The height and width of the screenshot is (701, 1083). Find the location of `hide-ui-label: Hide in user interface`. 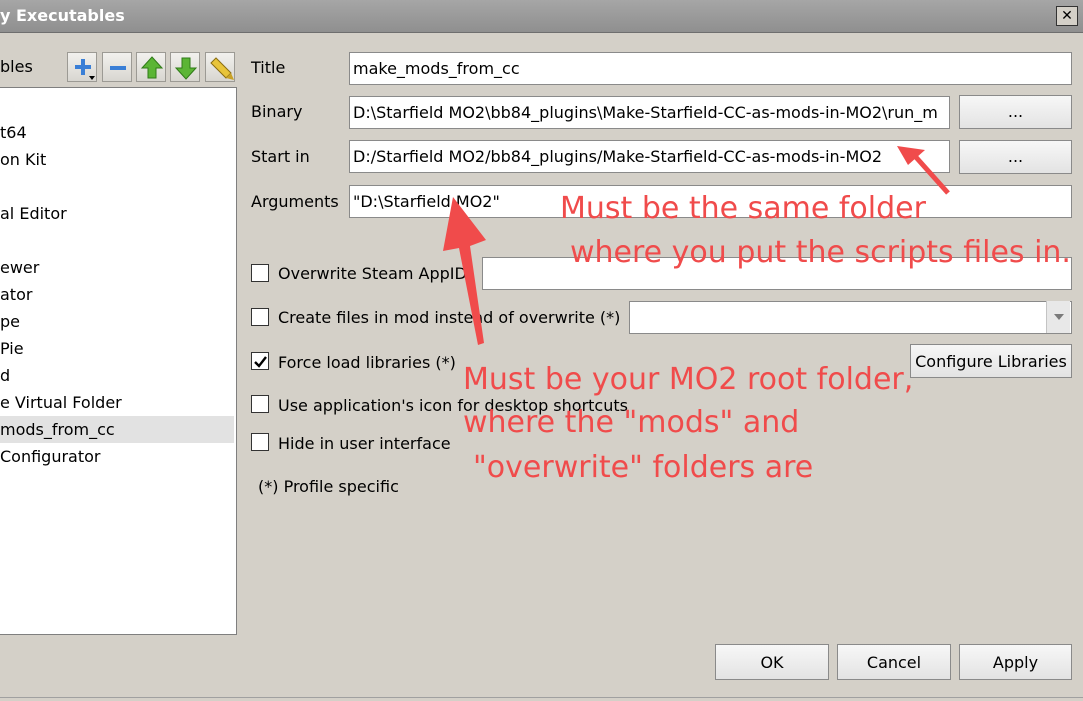

hide-ui-label: Hide in user interface is located at coordinates (364, 443).